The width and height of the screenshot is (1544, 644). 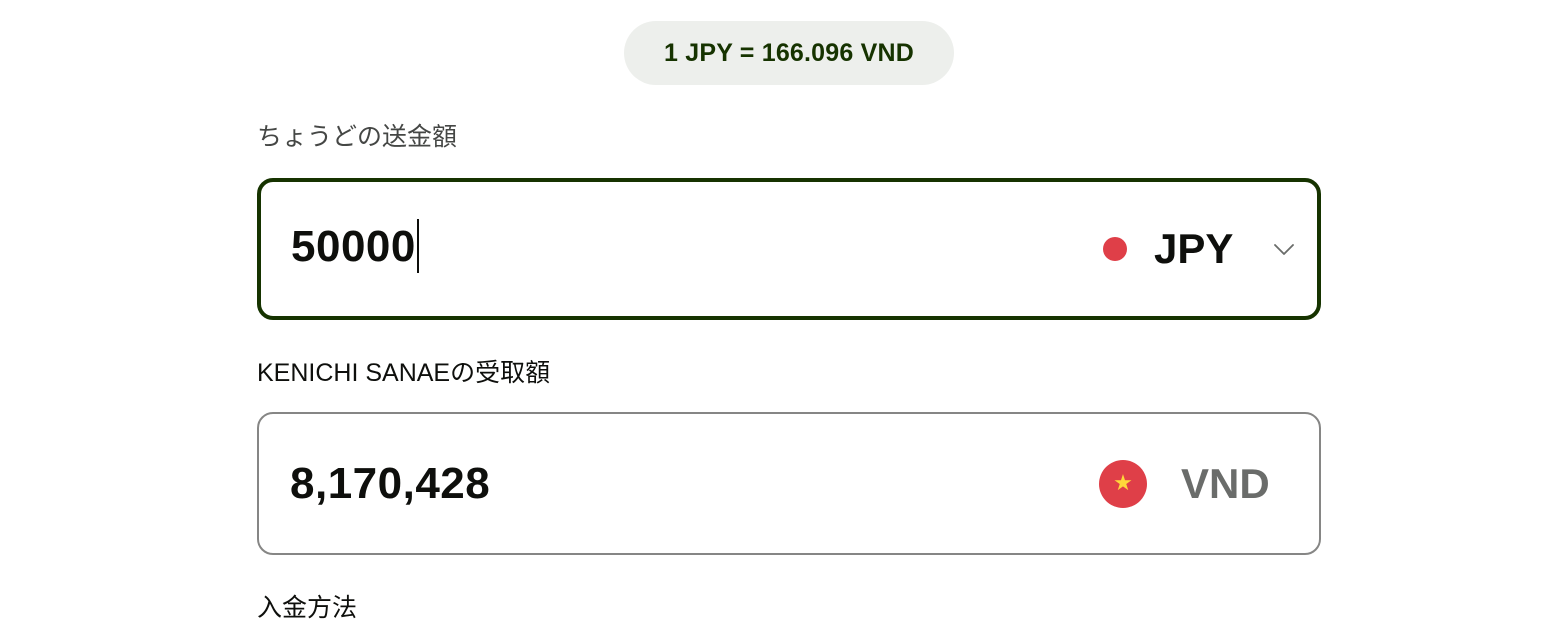 I want to click on text-cursor, so click(x=417, y=246).